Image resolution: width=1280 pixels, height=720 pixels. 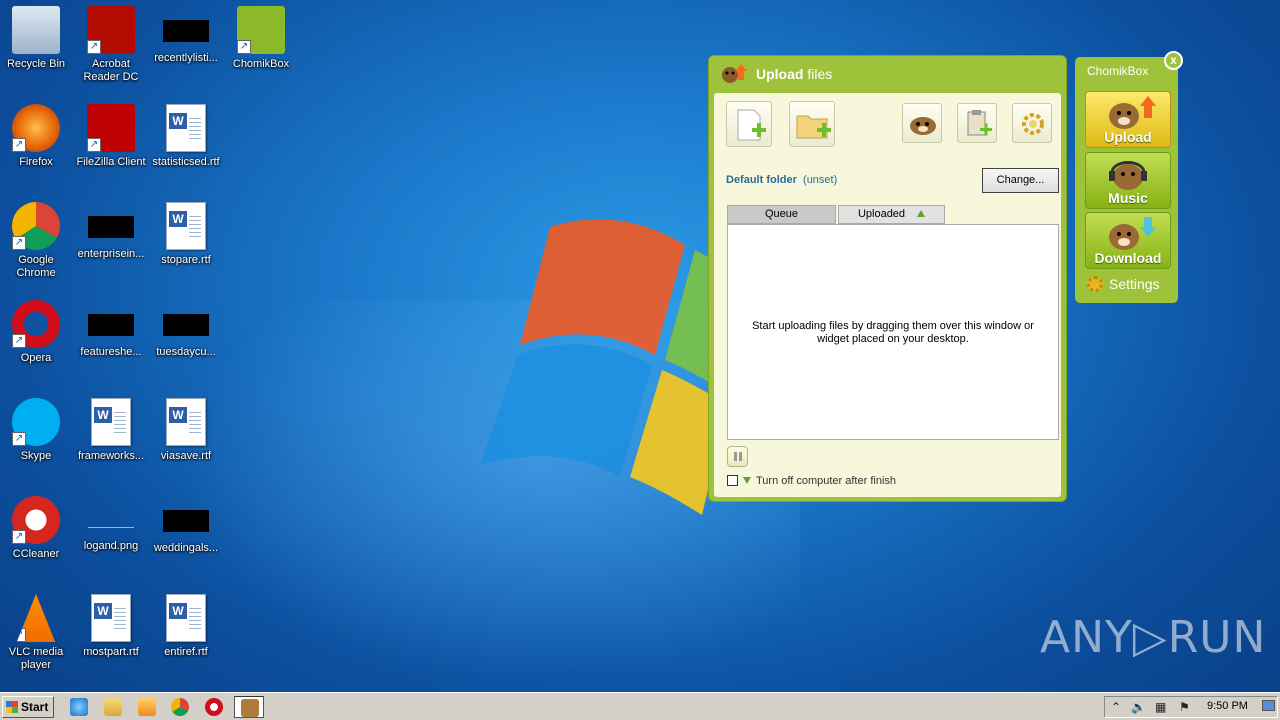 I want to click on widget-upload-label: Upload, so click(x=1128, y=137).